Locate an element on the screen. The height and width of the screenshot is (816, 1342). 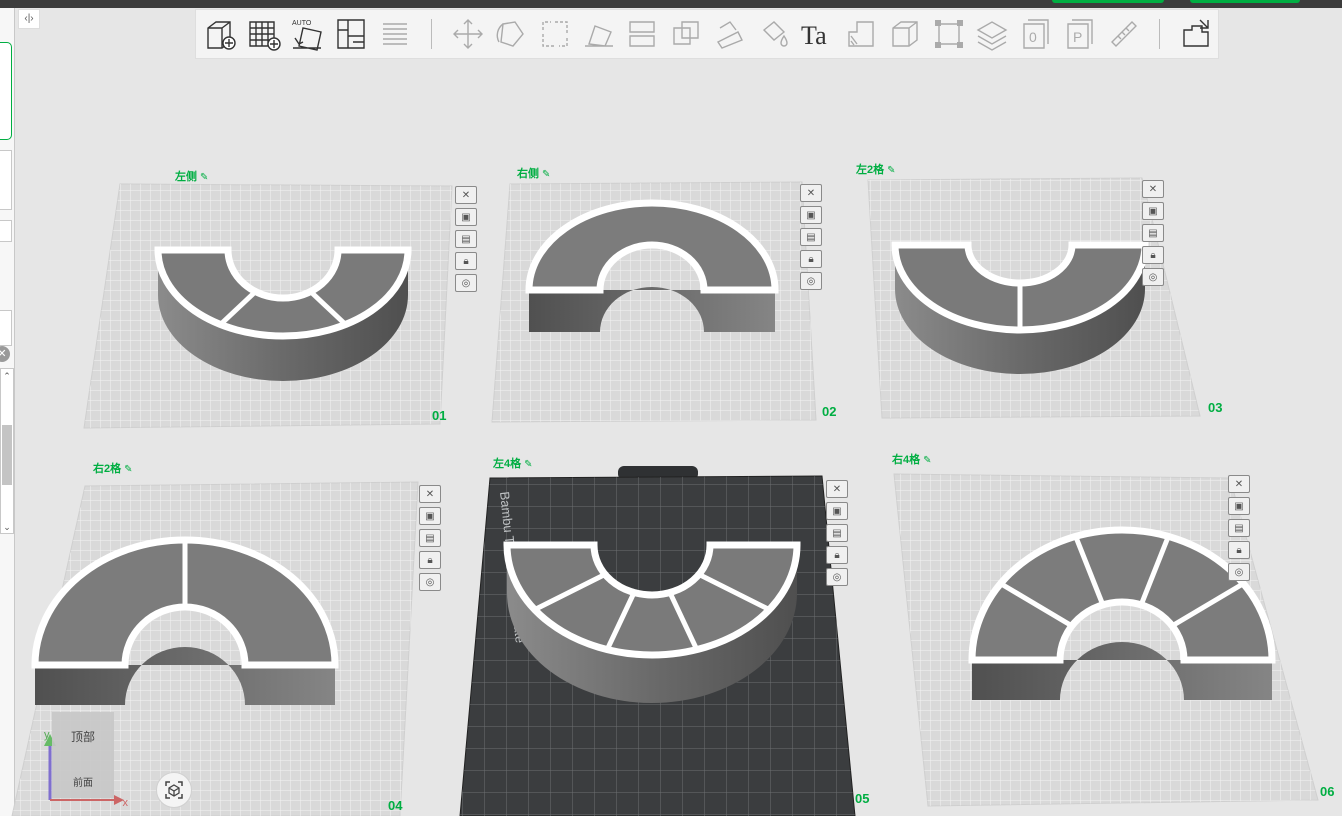
build-plate-05: Bambu Textured PEI Plate is located at coordinates (657, 641).